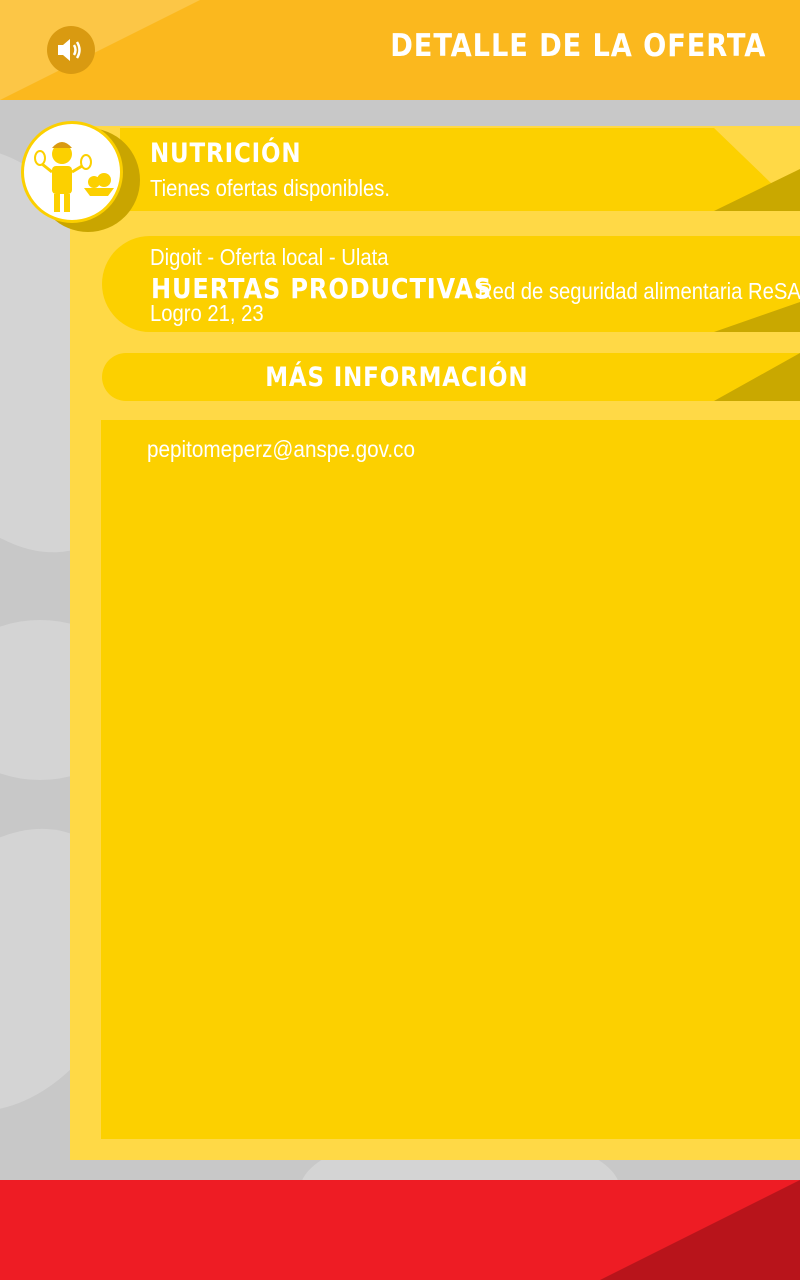 The image size is (800, 1280). What do you see at coordinates (281, 449) in the screenshot?
I see `contact-email: pepitomeperz@anspe.gov.co` at bounding box center [281, 449].